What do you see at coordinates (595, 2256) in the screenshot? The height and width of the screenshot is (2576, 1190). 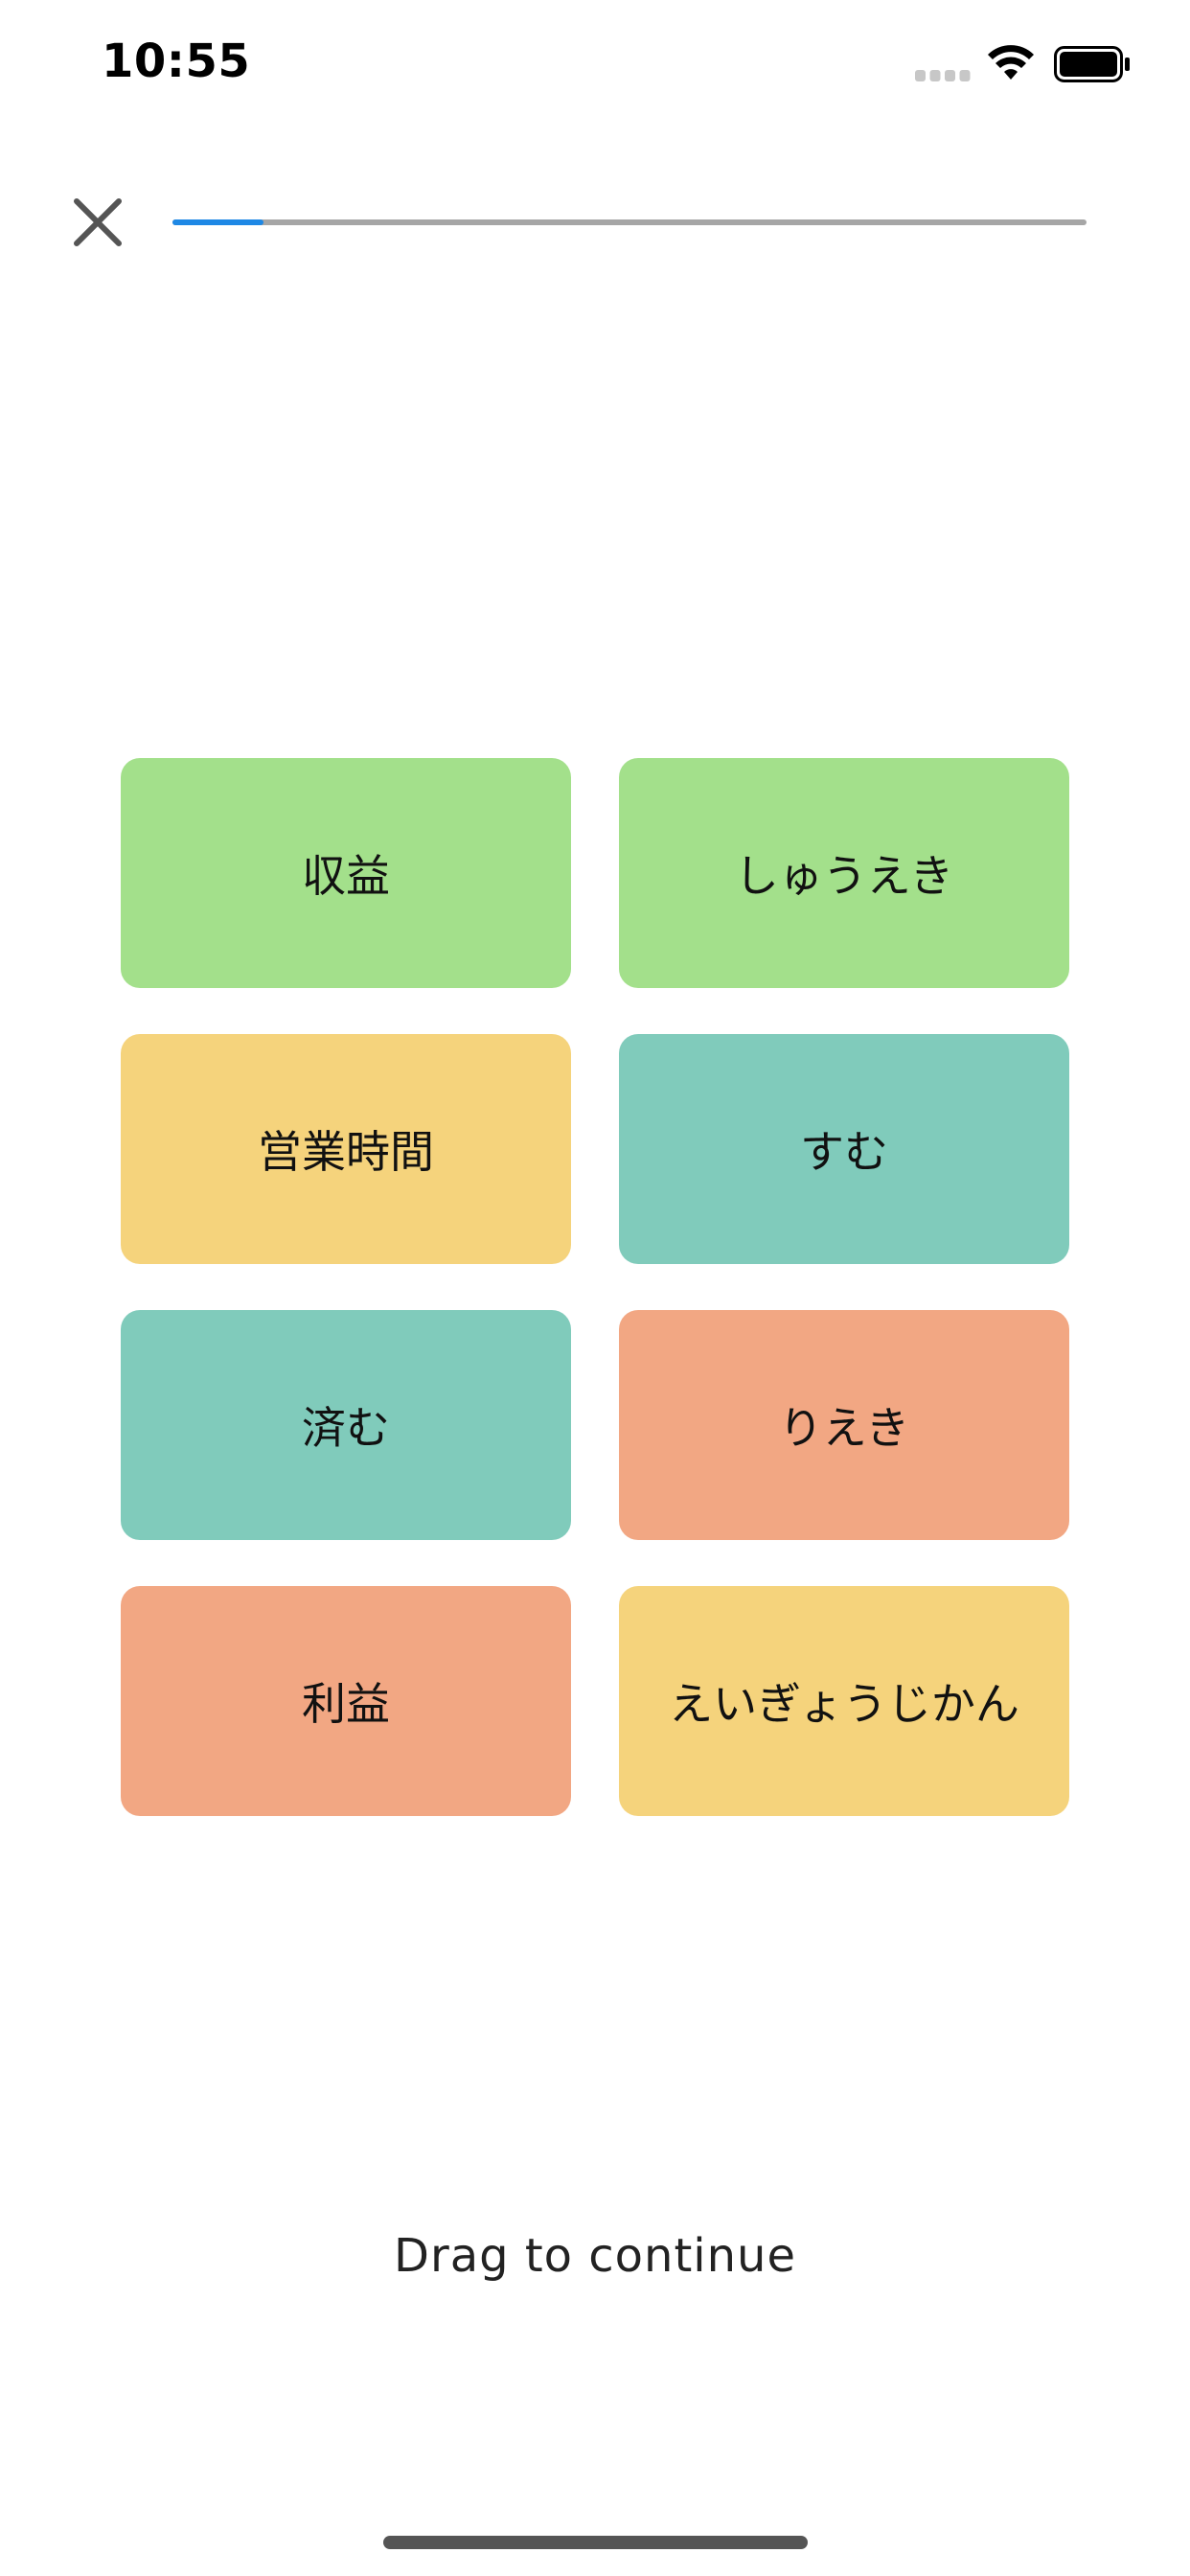 I see `drag-hint: Drag to continue` at bounding box center [595, 2256].